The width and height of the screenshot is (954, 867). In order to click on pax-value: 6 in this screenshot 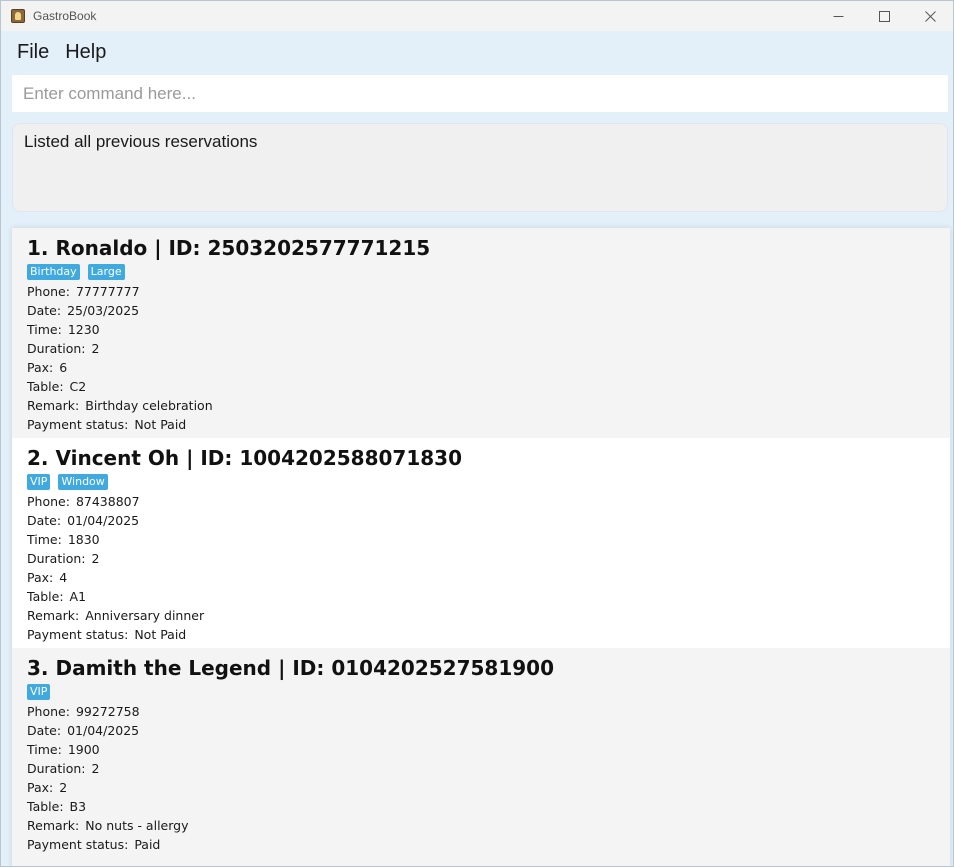, I will do `click(63, 367)`.